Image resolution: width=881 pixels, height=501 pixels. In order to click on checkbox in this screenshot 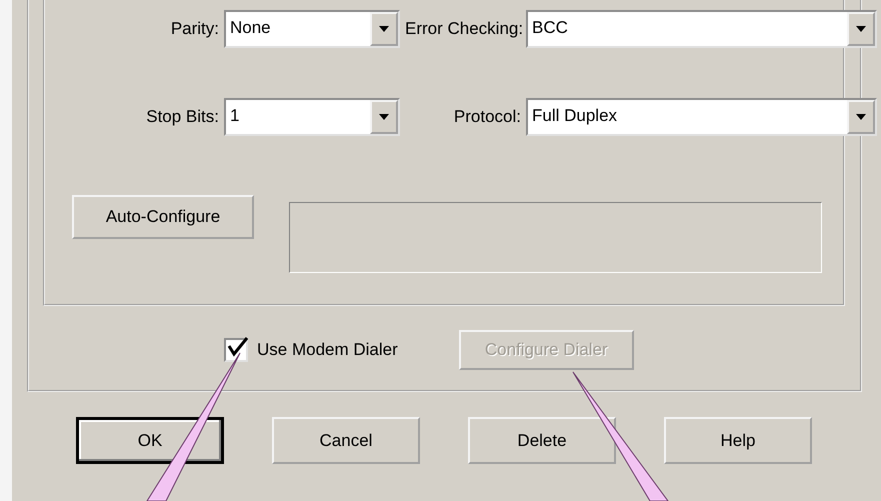, I will do `click(236, 350)`.